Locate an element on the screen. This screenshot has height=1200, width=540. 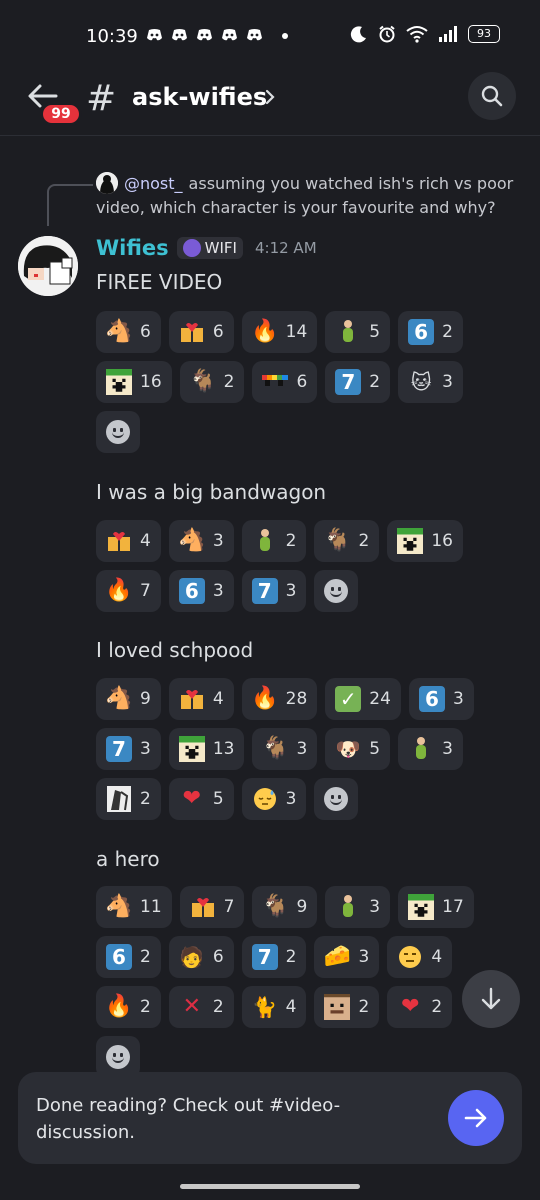
message-timestamp: 4:12 AM is located at coordinates (285, 248).